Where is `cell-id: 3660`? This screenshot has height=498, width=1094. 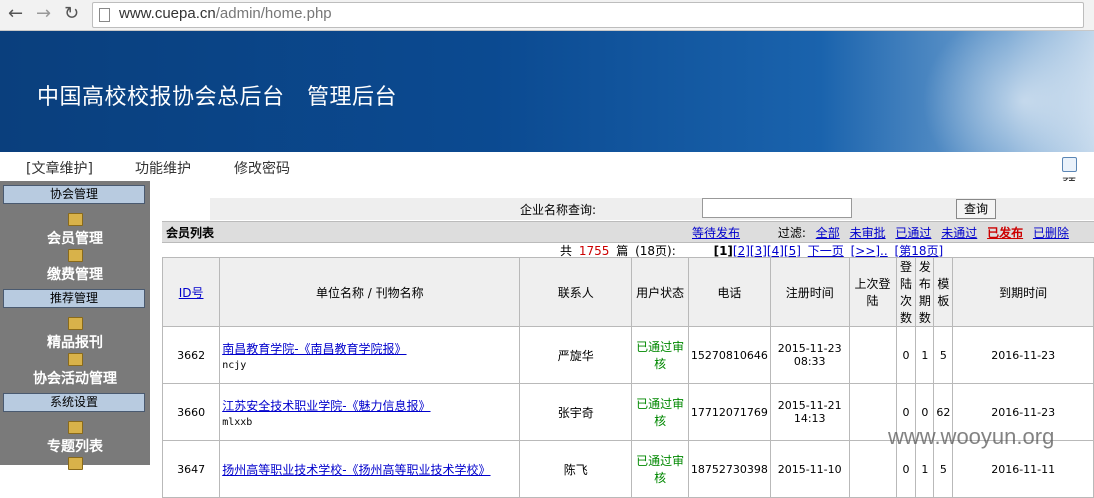
cell-id: 3660 is located at coordinates (191, 412).